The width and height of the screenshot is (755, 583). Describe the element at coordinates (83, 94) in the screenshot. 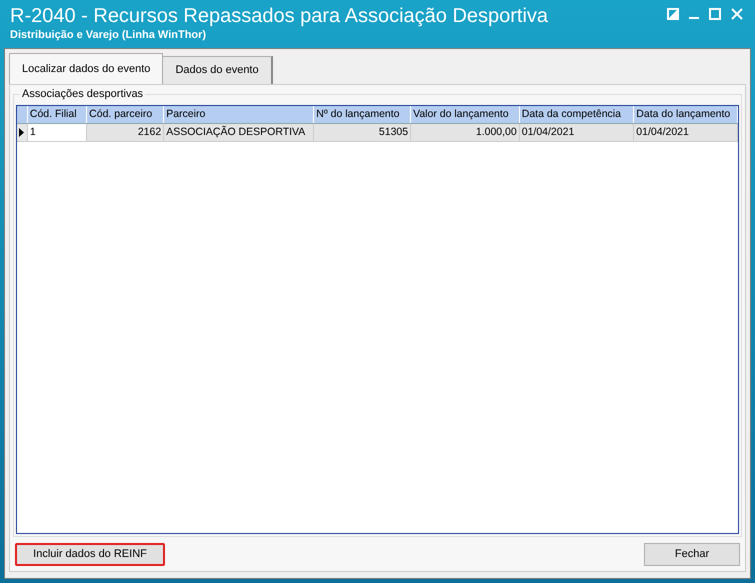

I see `group-title: Associações desportivas` at that location.